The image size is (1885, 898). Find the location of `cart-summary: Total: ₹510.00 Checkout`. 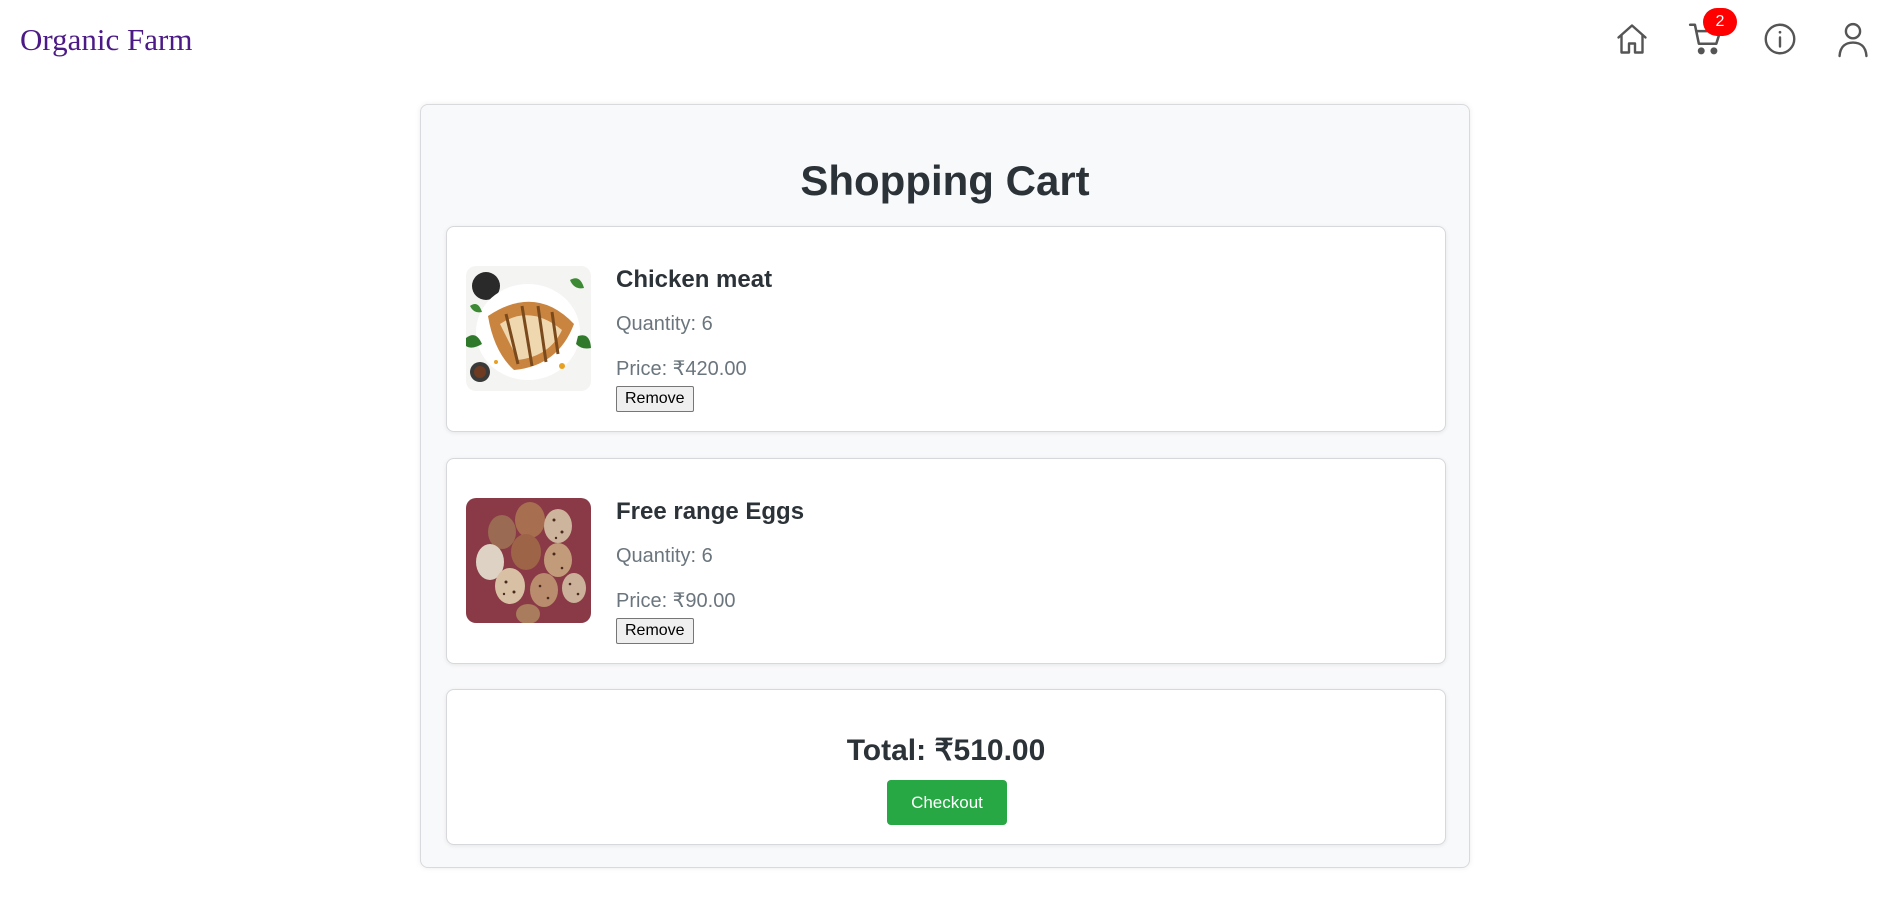

cart-summary: Total: ₹510.00 Checkout is located at coordinates (946, 767).